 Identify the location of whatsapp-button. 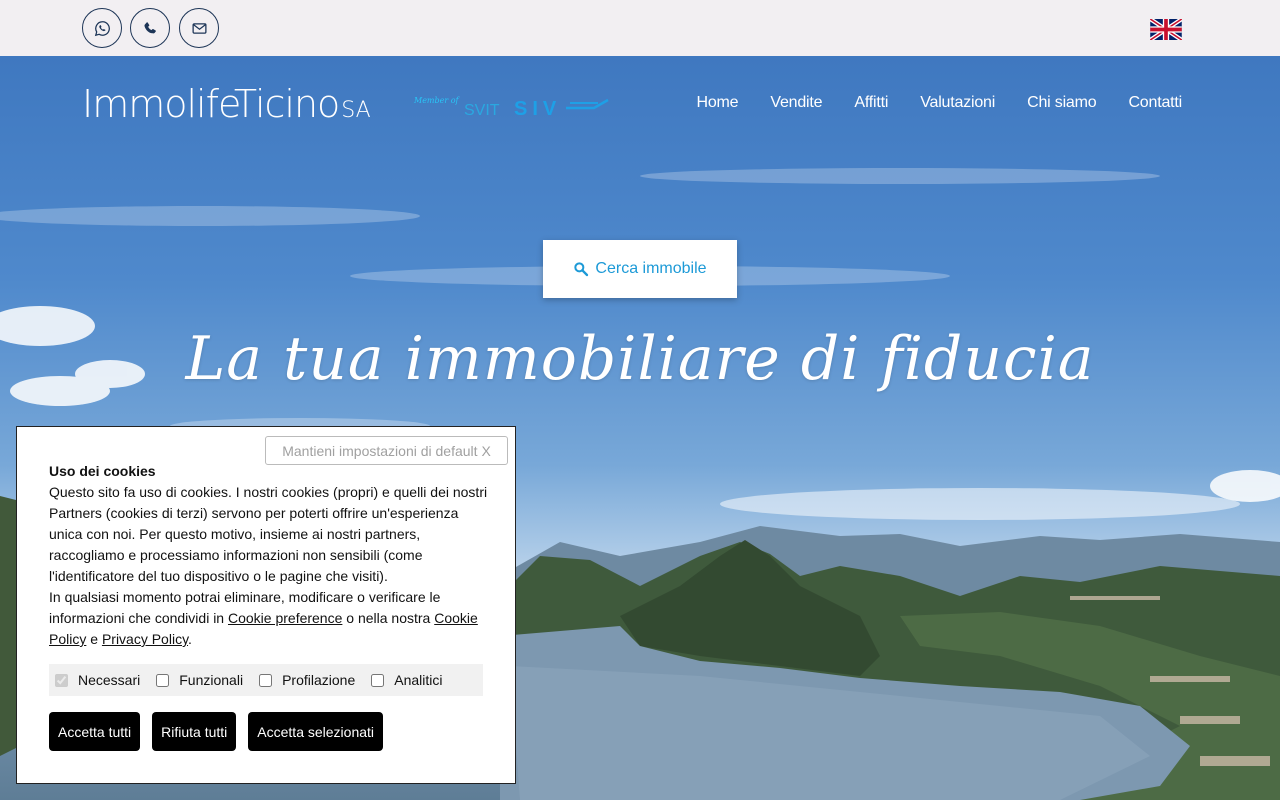
(102, 28).